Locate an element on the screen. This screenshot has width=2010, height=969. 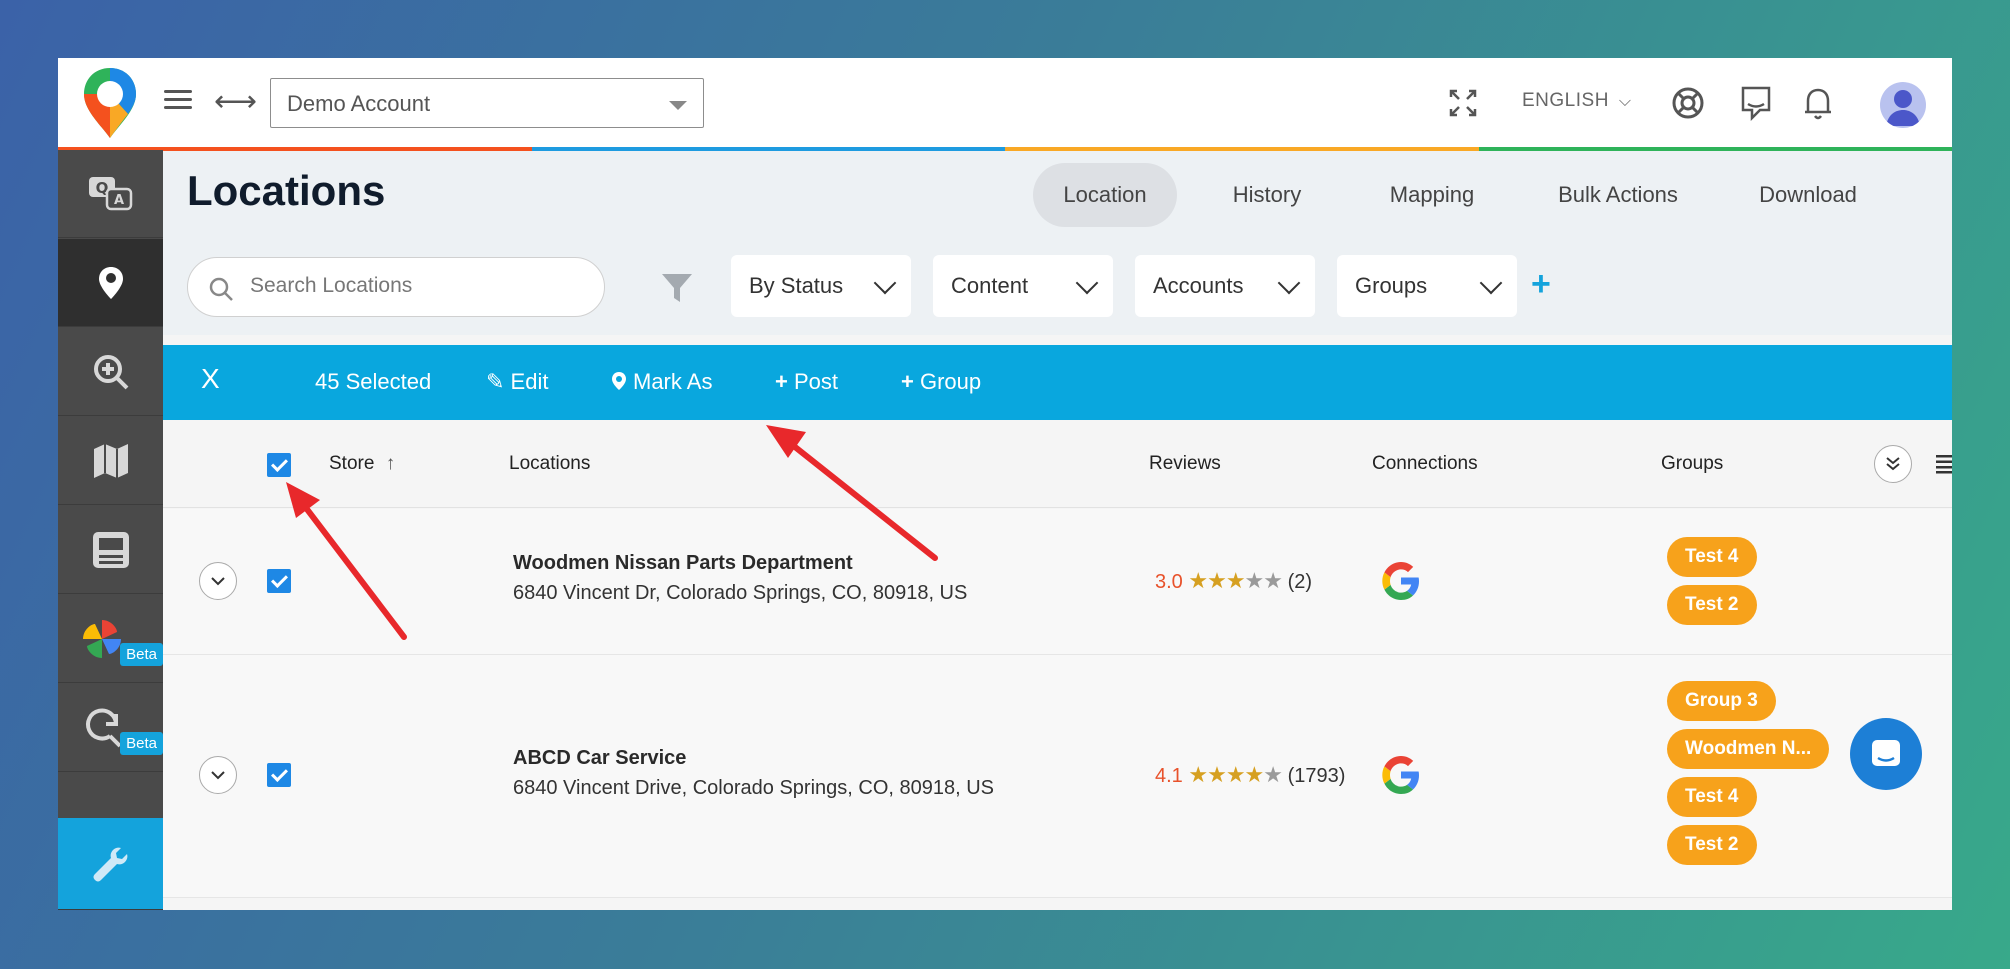
zoom-in-icon is located at coordinates (110, 371).